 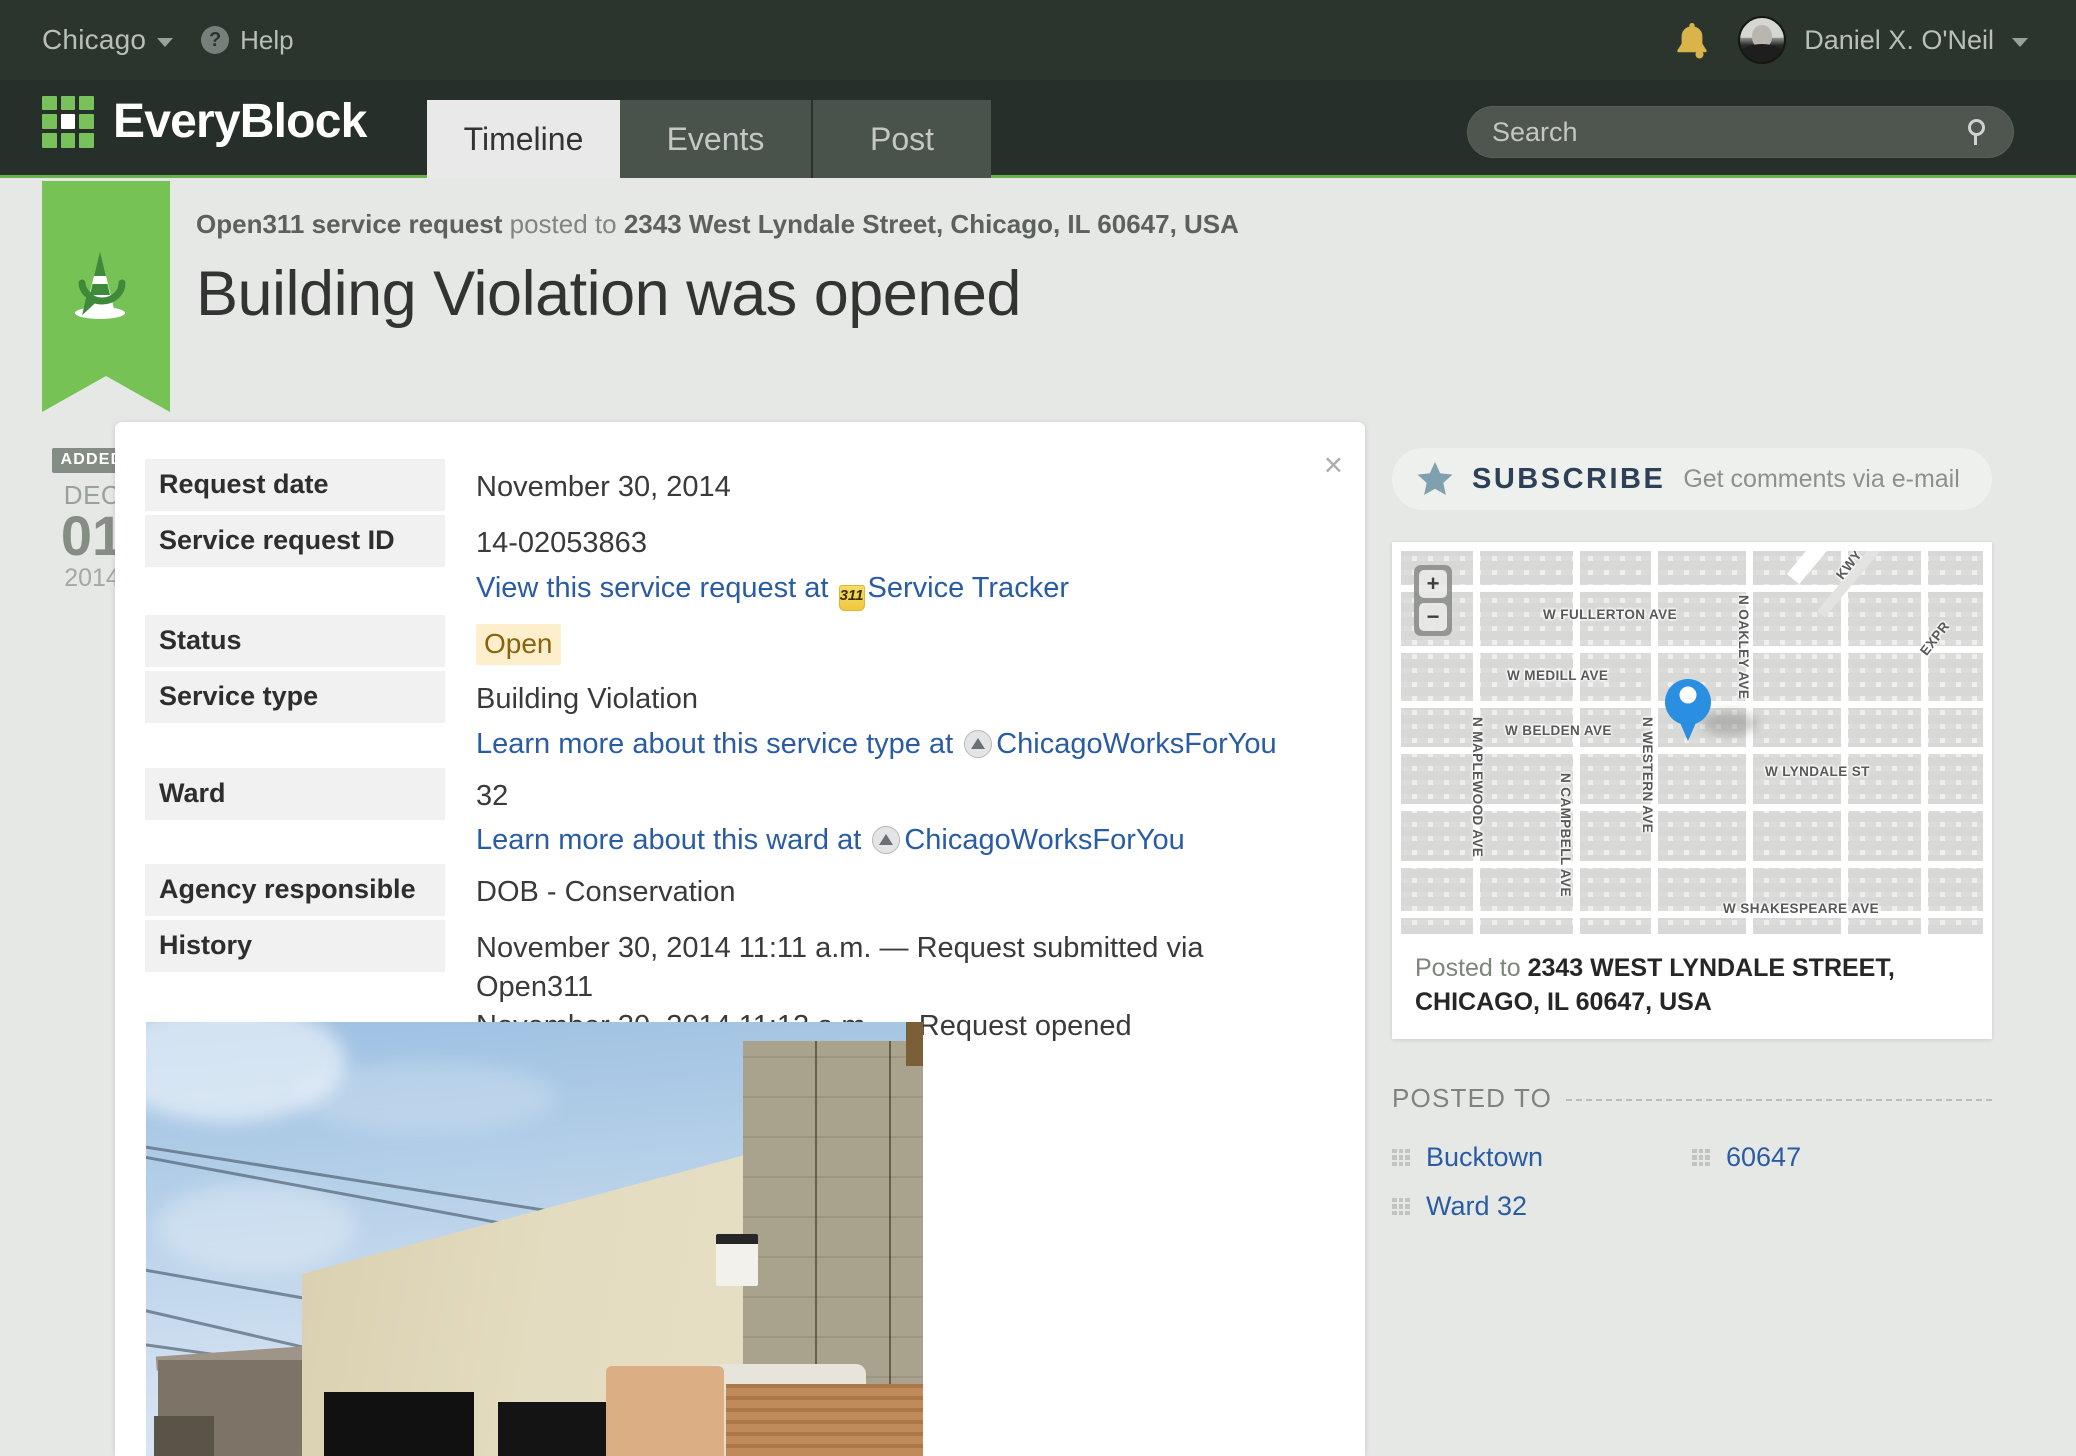 What do you see at coordinates (1477, 787) in the screenshot?
I see `map-street-label: N MAPLEWOOD AVE` at bounding box center [1477, 787].